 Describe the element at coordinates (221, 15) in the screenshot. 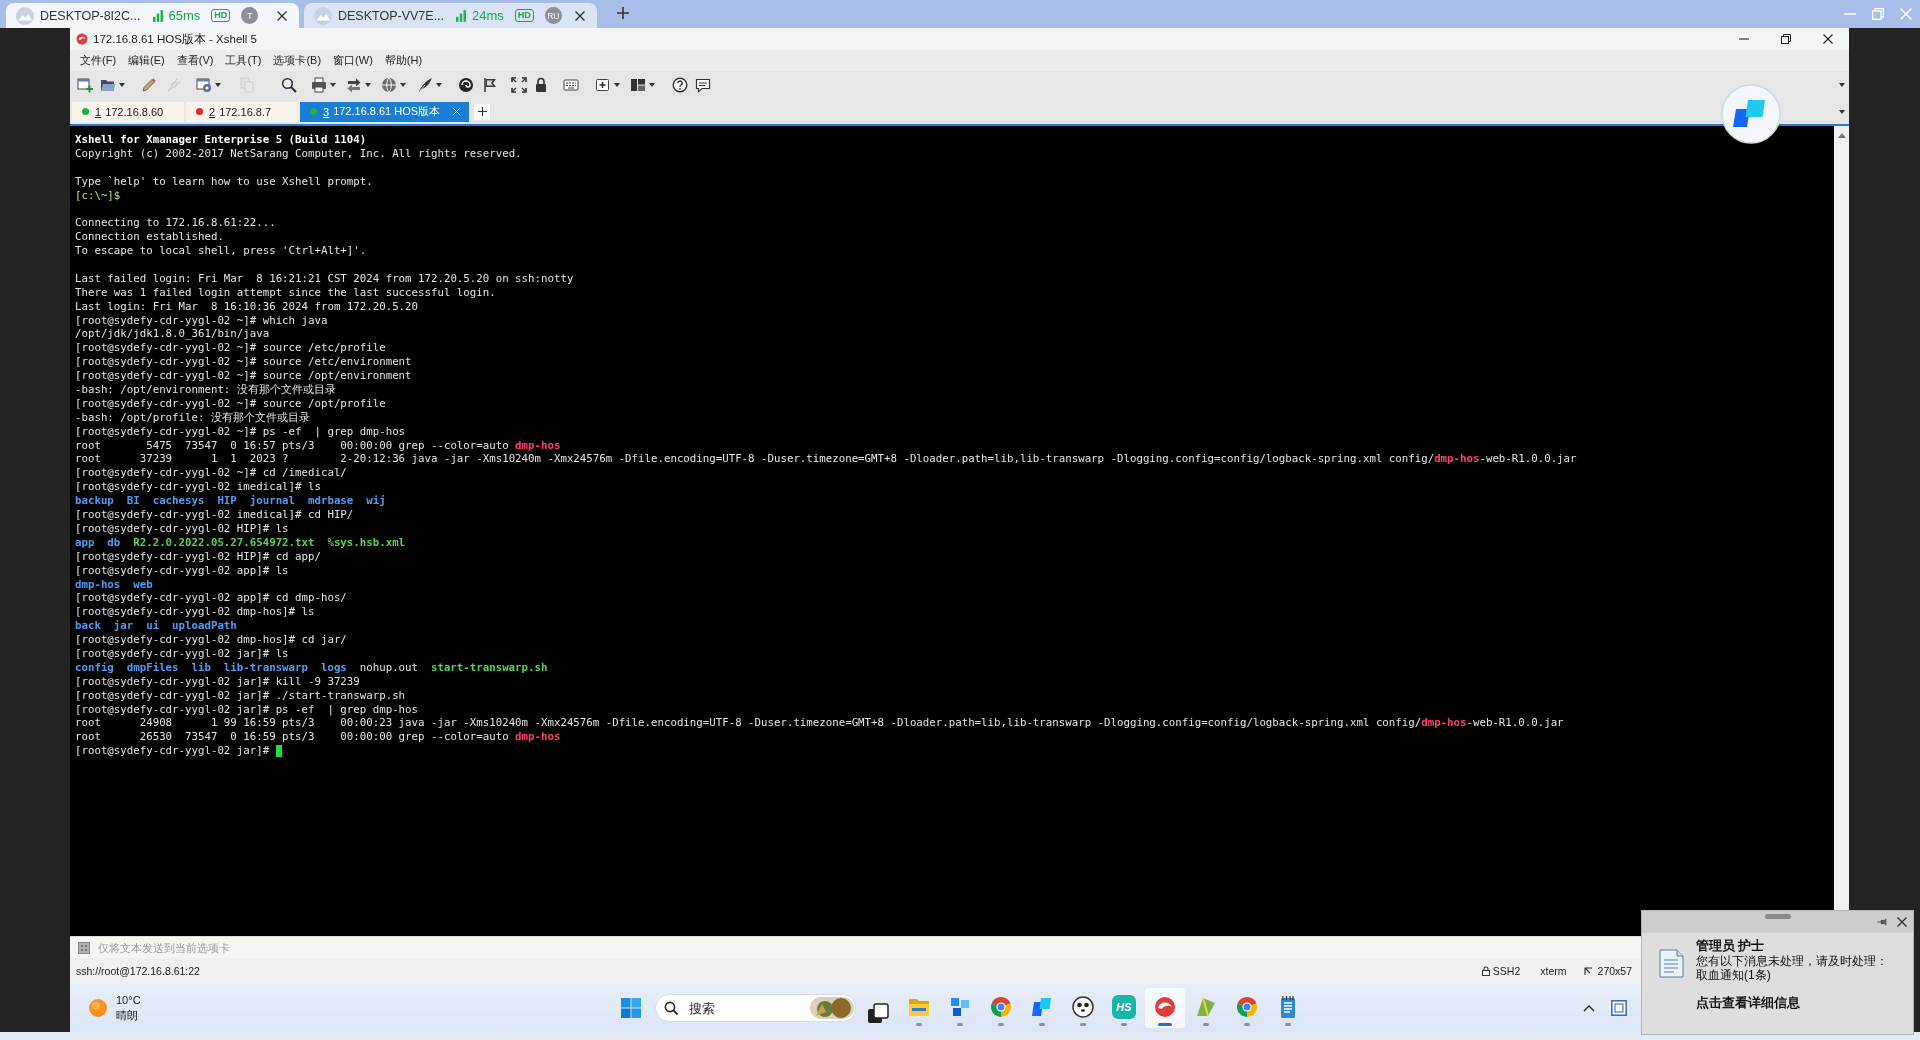

I see `quality-badge: HD` at that location.